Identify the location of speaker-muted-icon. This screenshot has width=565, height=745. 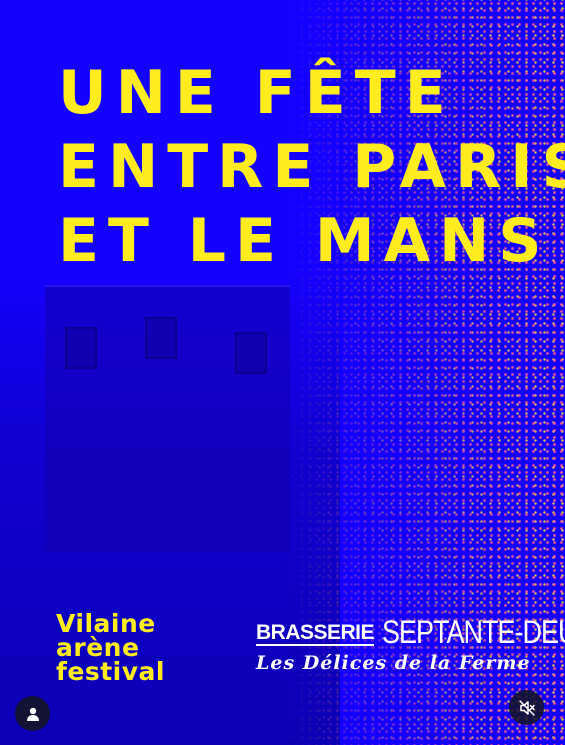
(526, 707).